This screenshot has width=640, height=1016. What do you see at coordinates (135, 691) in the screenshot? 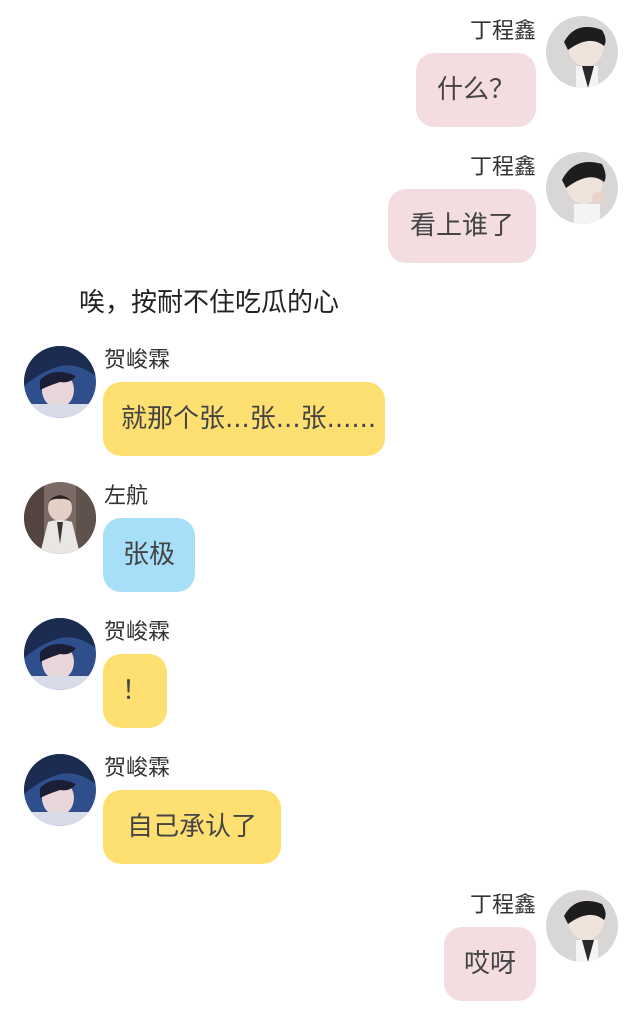
I see `message-bubble: ！` at bounding box center [135, 691].